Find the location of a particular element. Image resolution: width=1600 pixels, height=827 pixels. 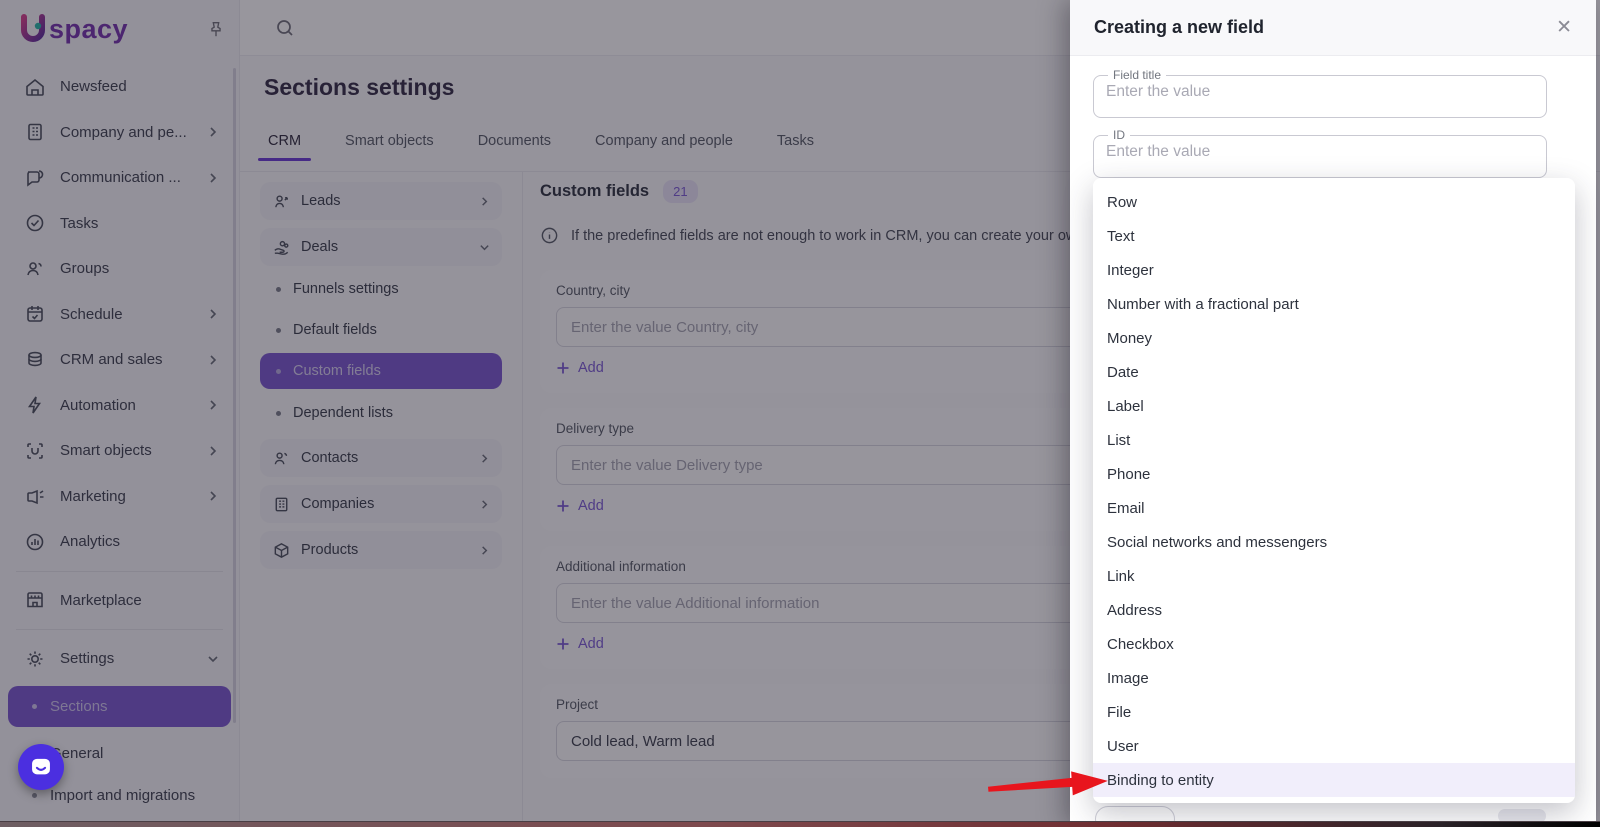

dropdown-option: Binding to entity is located at coordinates (1334, 780).